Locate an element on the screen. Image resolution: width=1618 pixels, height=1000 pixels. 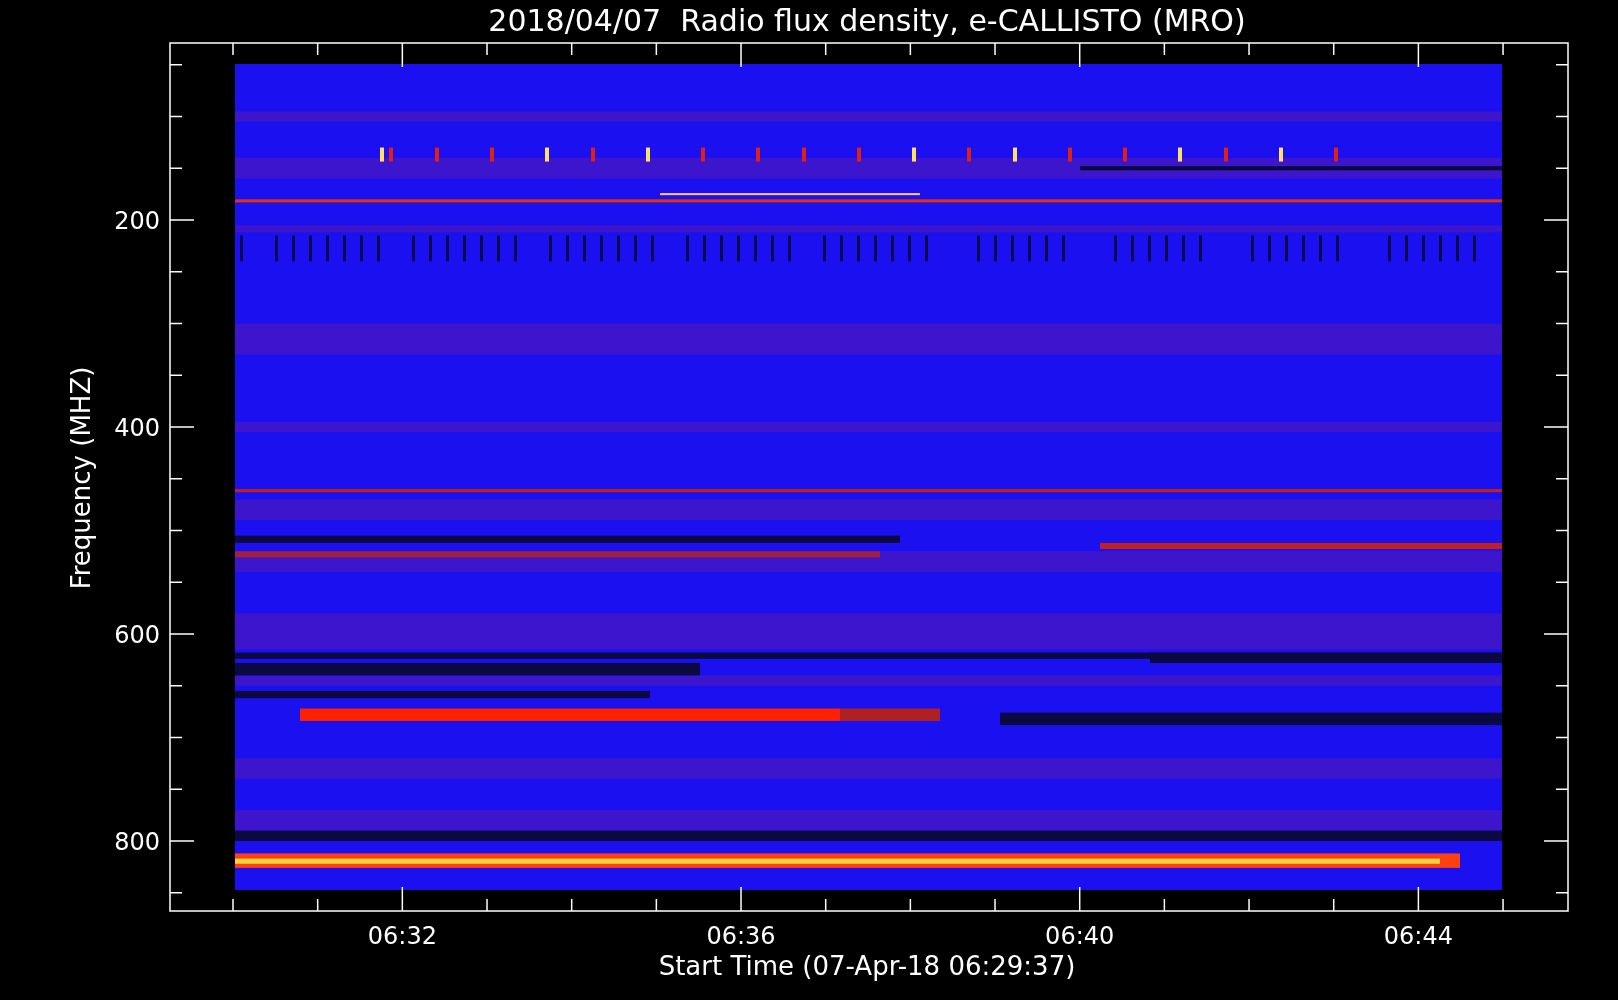
x-tick-label: 06:32 is located at coordinates (402, 936).